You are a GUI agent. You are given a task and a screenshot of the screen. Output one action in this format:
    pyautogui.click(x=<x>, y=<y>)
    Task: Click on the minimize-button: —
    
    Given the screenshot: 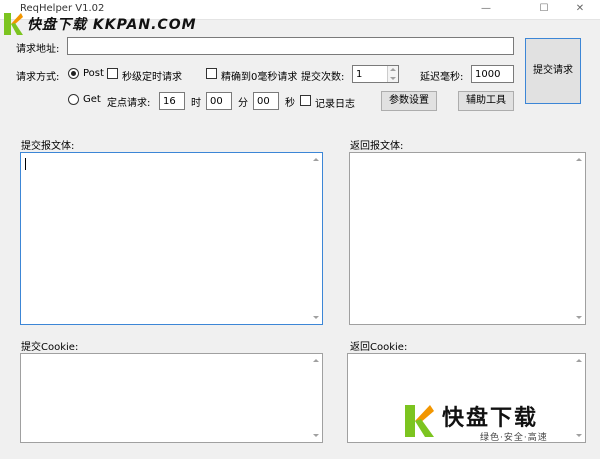 What is the action you would take?
    pyautogui.click(x=486, y=9)
    